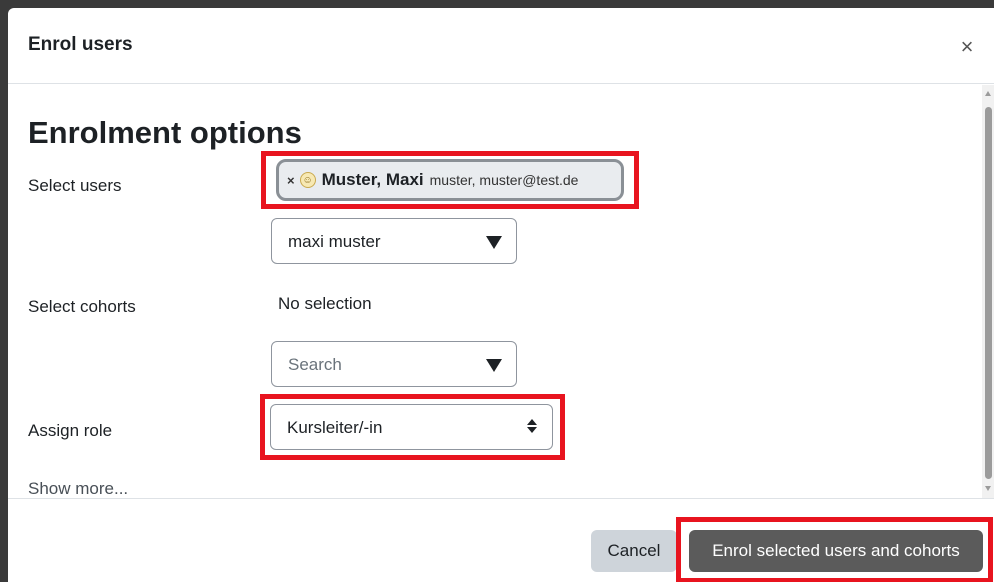 This screenshot has width=994, height=582. I want to click on cohorts-search-placeholder: Search, so click(315, 364).